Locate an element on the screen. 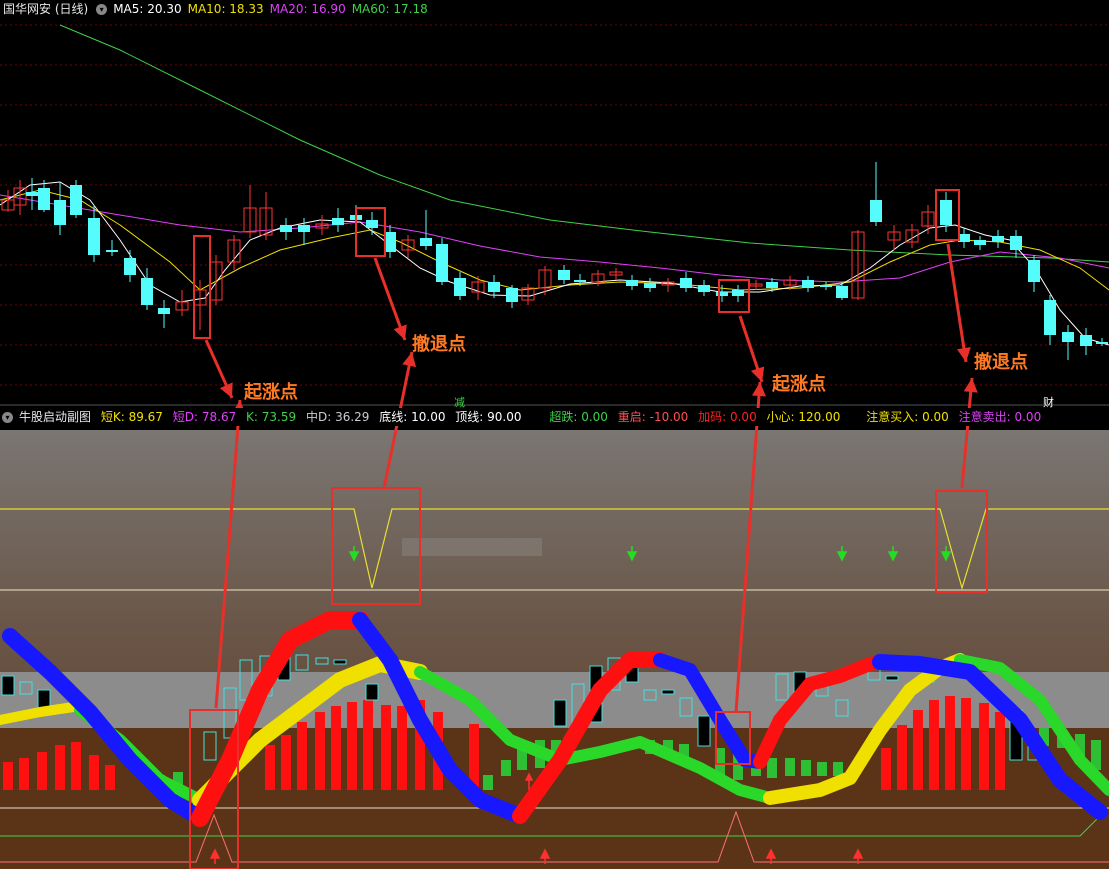 The image size is (1109, 869). faint-block is located at coordinates (472, 547).